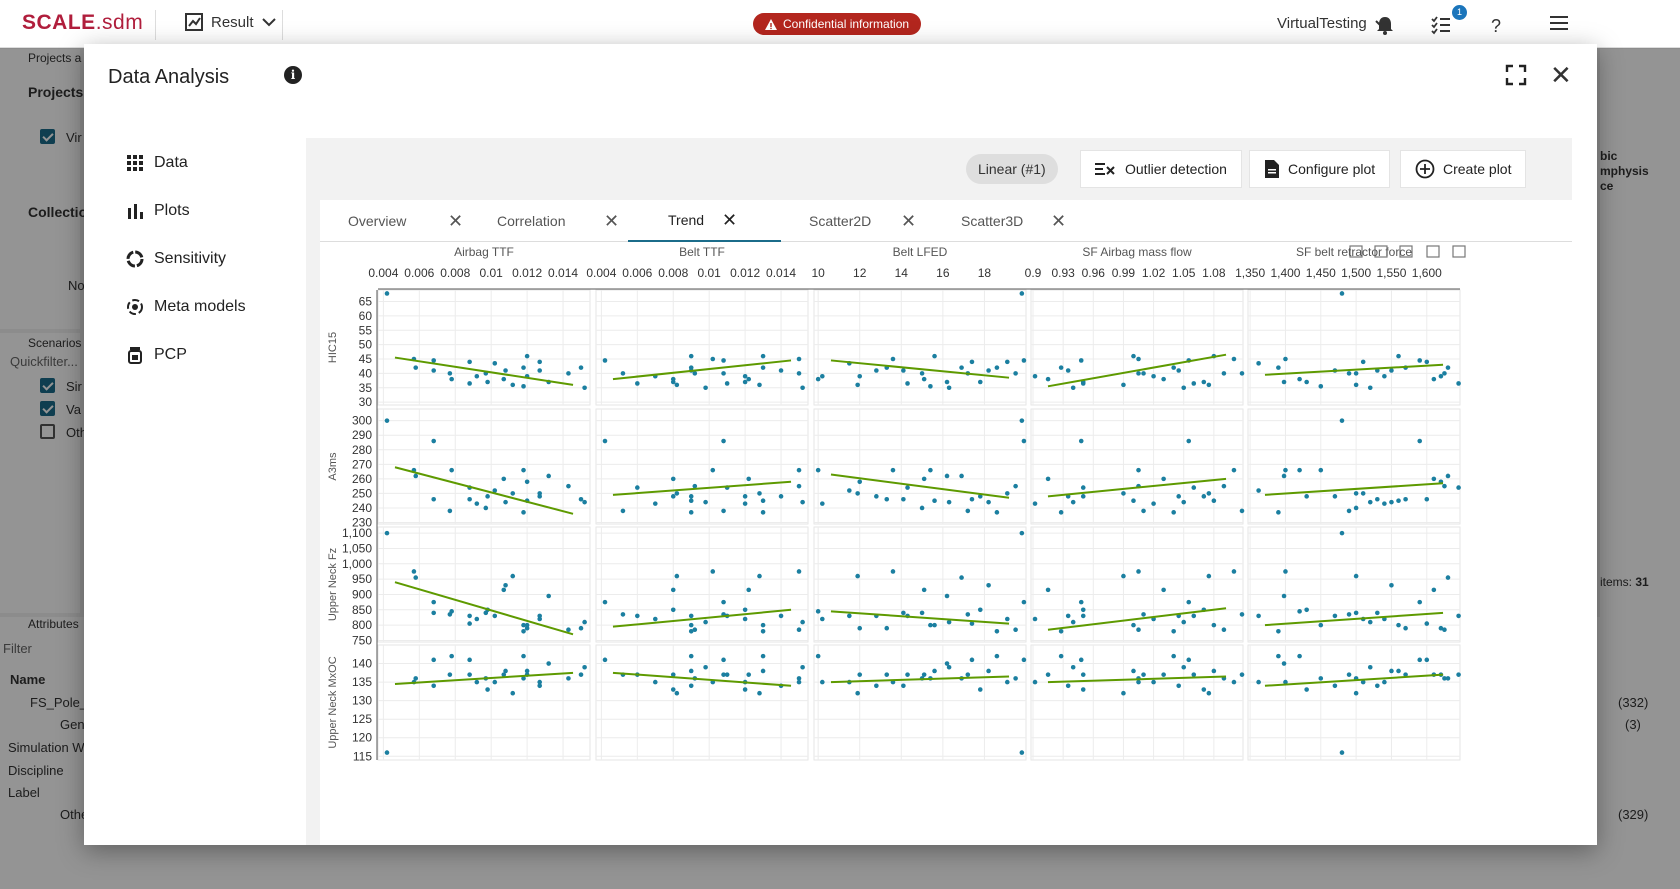  I want to click on x-tick-label: 0.008, so click(673, 273).